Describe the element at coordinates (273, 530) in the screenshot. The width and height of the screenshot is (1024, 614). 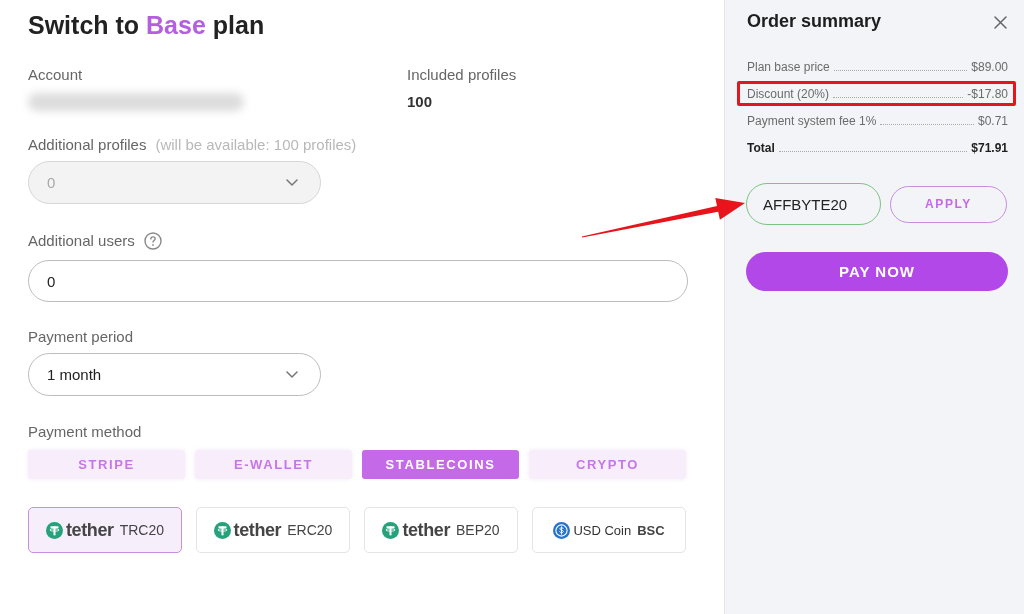
I see `coin-option: tether ERC20` at that location.